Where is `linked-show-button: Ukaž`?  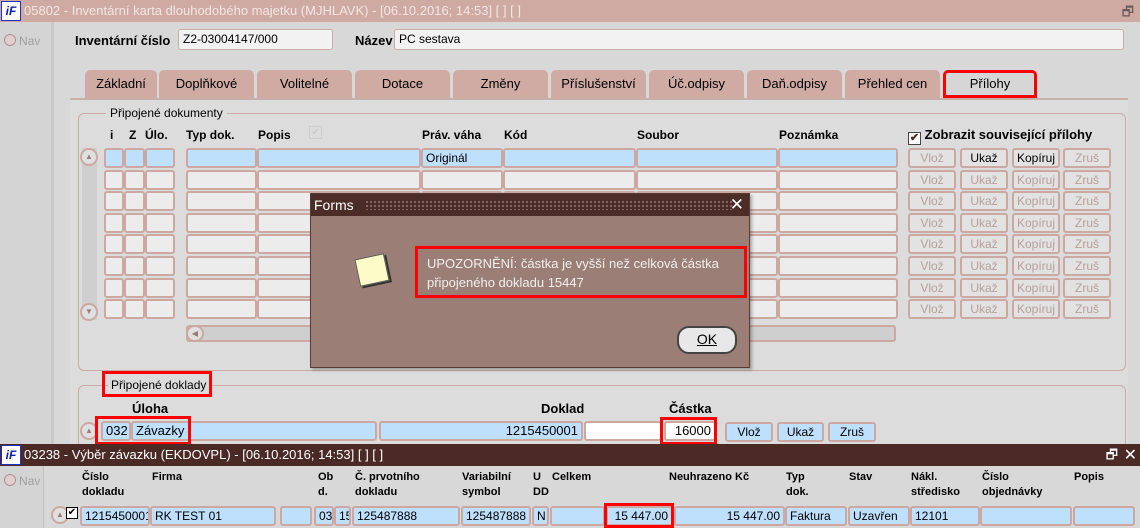
linked-show-button: Ukaž is located at coordinates (800, 432).